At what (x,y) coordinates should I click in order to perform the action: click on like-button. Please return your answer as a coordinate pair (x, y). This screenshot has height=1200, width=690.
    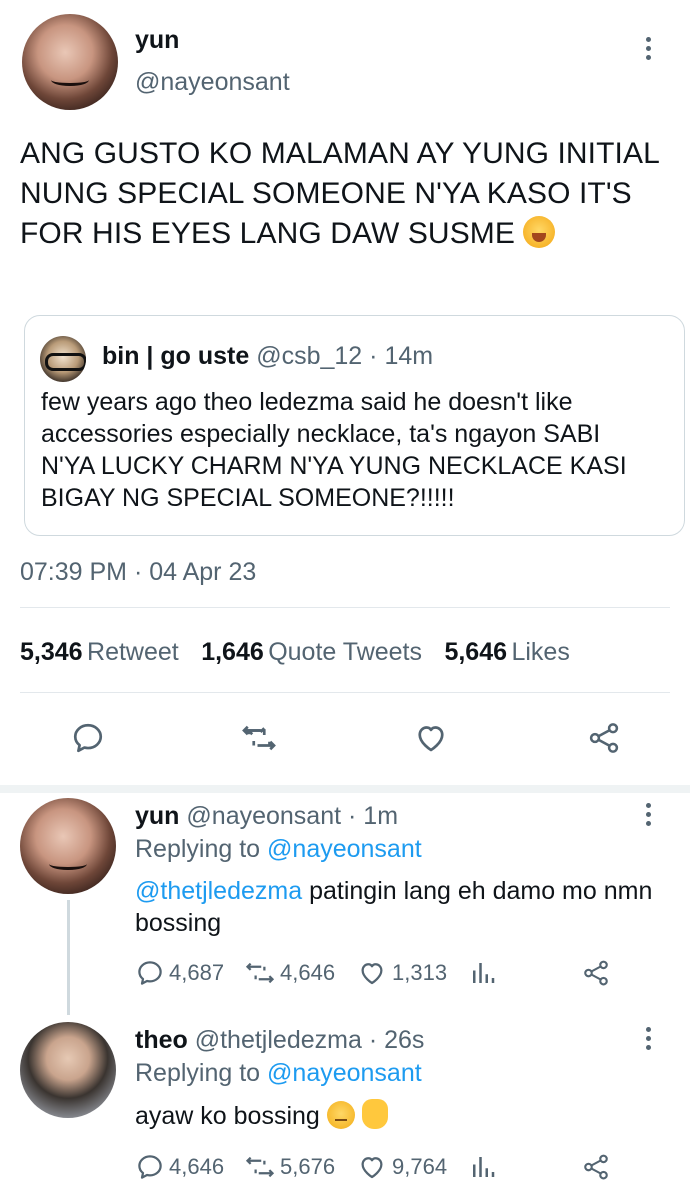
    Looking at the image, I should click on (431, 738).